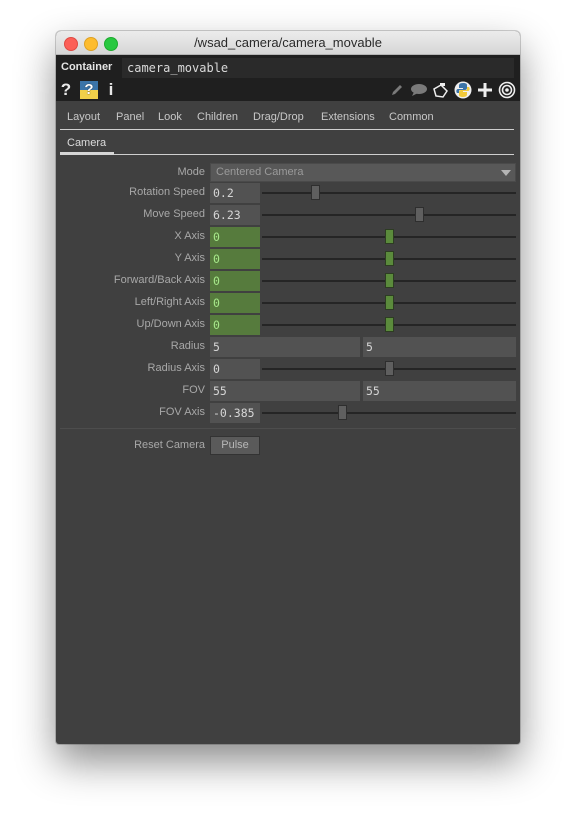 This screenshot has width=576, height=825. What do you see at coordinates (348, 117) in the screenshot?
I see `tab-extensions: Extensions` at bounding box center [348, 117].